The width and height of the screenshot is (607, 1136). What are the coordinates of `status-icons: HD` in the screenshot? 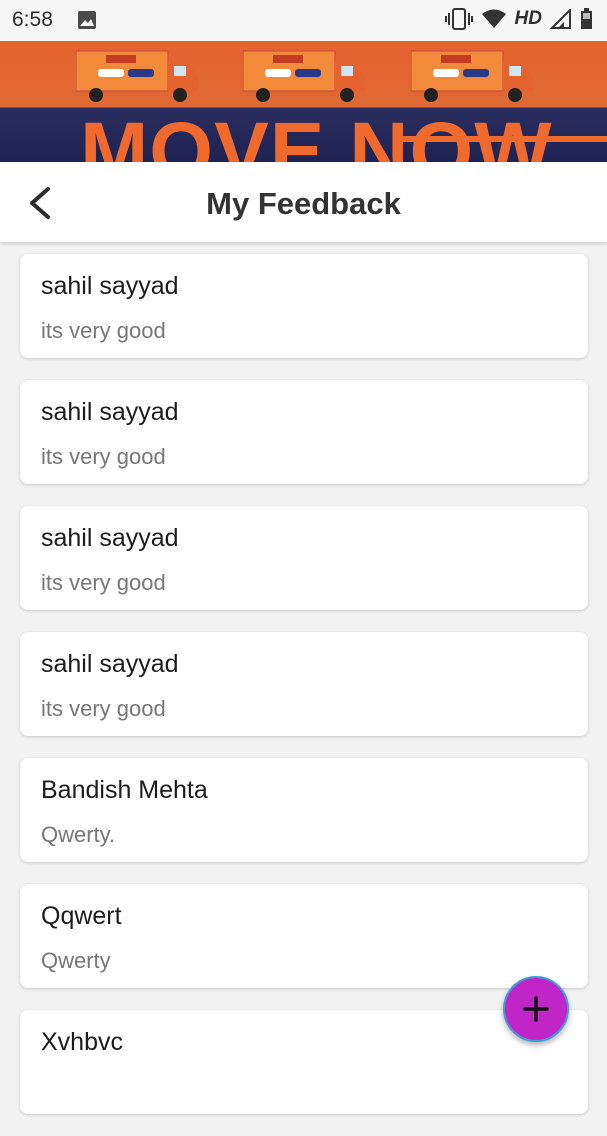 It's located at (518, 19).